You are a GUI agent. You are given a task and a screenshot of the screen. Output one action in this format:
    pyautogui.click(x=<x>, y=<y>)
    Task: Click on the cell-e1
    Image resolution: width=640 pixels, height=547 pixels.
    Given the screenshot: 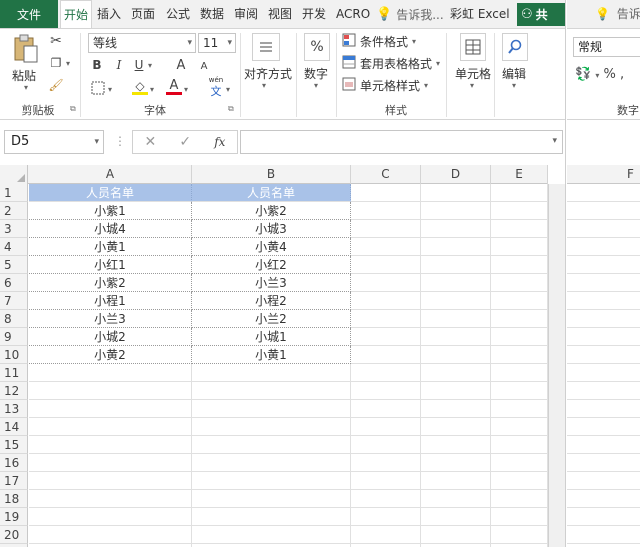 What is the action you would take?
    pyautogui.click(x=519, y=193)
    